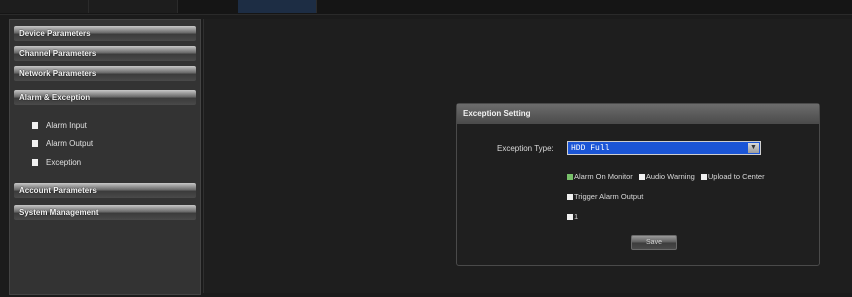  What do you see at coordinates (105, 190) in the screenshot?
I see `sidebar-item-account-parameters: Account Parameters` at bounding box center [105, 190].